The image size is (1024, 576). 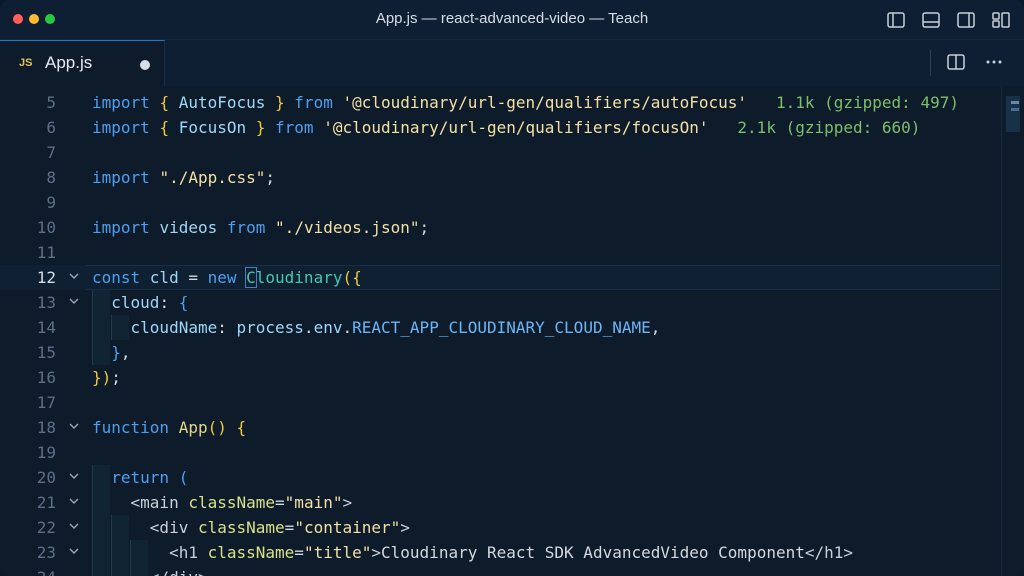 What do you see at coordinates (212, 177) in the screenshot?
I see `code-token: "./App.css"` at bounding box center [212, 177].